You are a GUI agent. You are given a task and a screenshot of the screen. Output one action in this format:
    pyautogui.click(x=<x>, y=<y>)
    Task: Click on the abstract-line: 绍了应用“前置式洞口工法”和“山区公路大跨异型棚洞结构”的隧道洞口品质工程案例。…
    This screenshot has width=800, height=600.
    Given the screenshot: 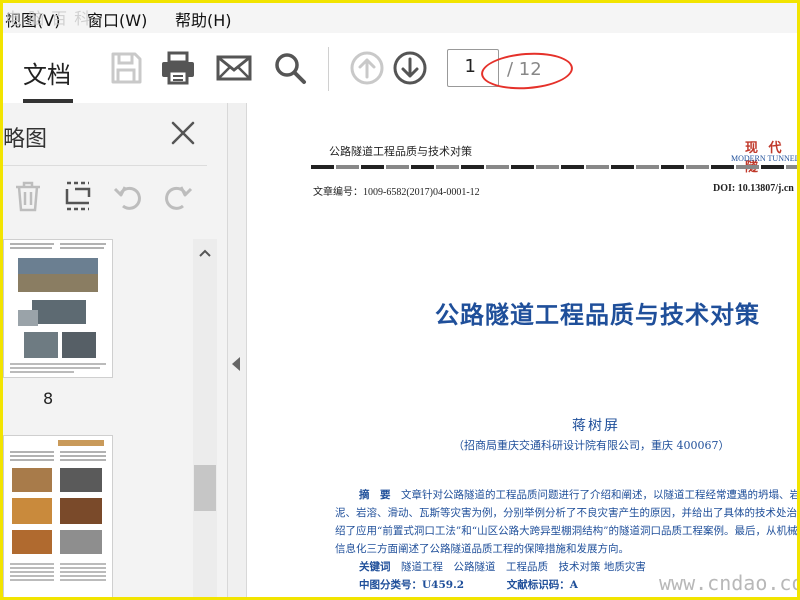 What is the action you would take?
    pyautogui.click(x=566, y=531)
    